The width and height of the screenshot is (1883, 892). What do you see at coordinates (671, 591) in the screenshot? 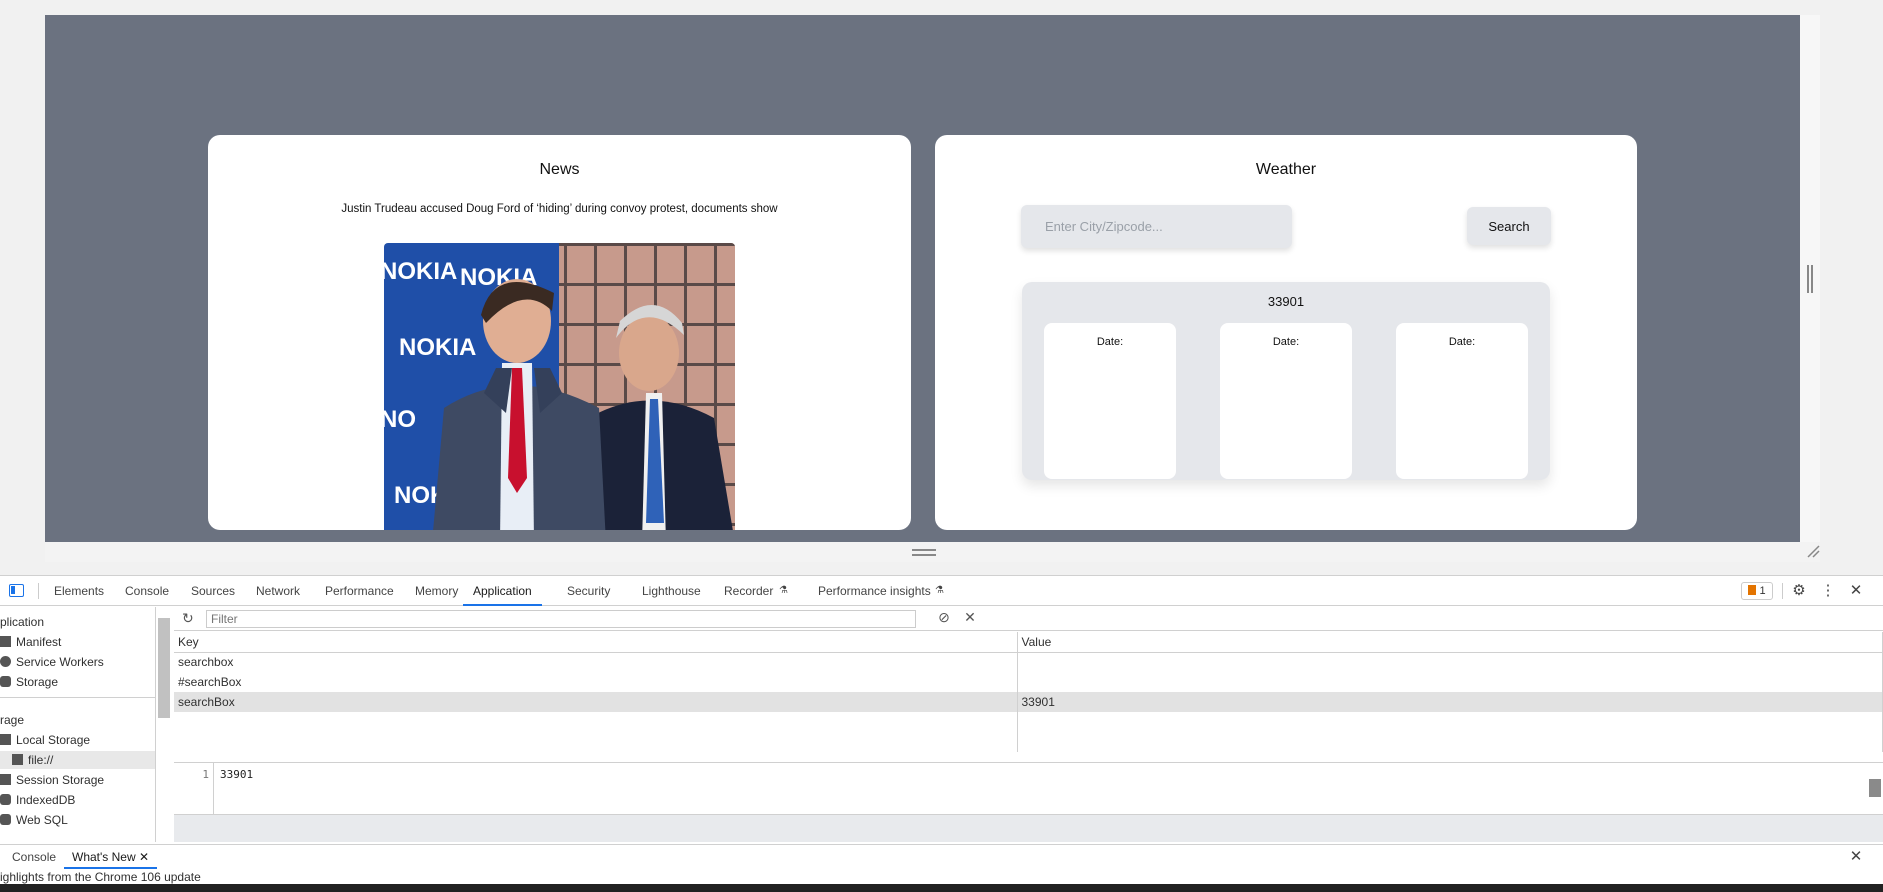
I see `tab-lighthouse: Lighthouse` at bounding box center [671, 591].